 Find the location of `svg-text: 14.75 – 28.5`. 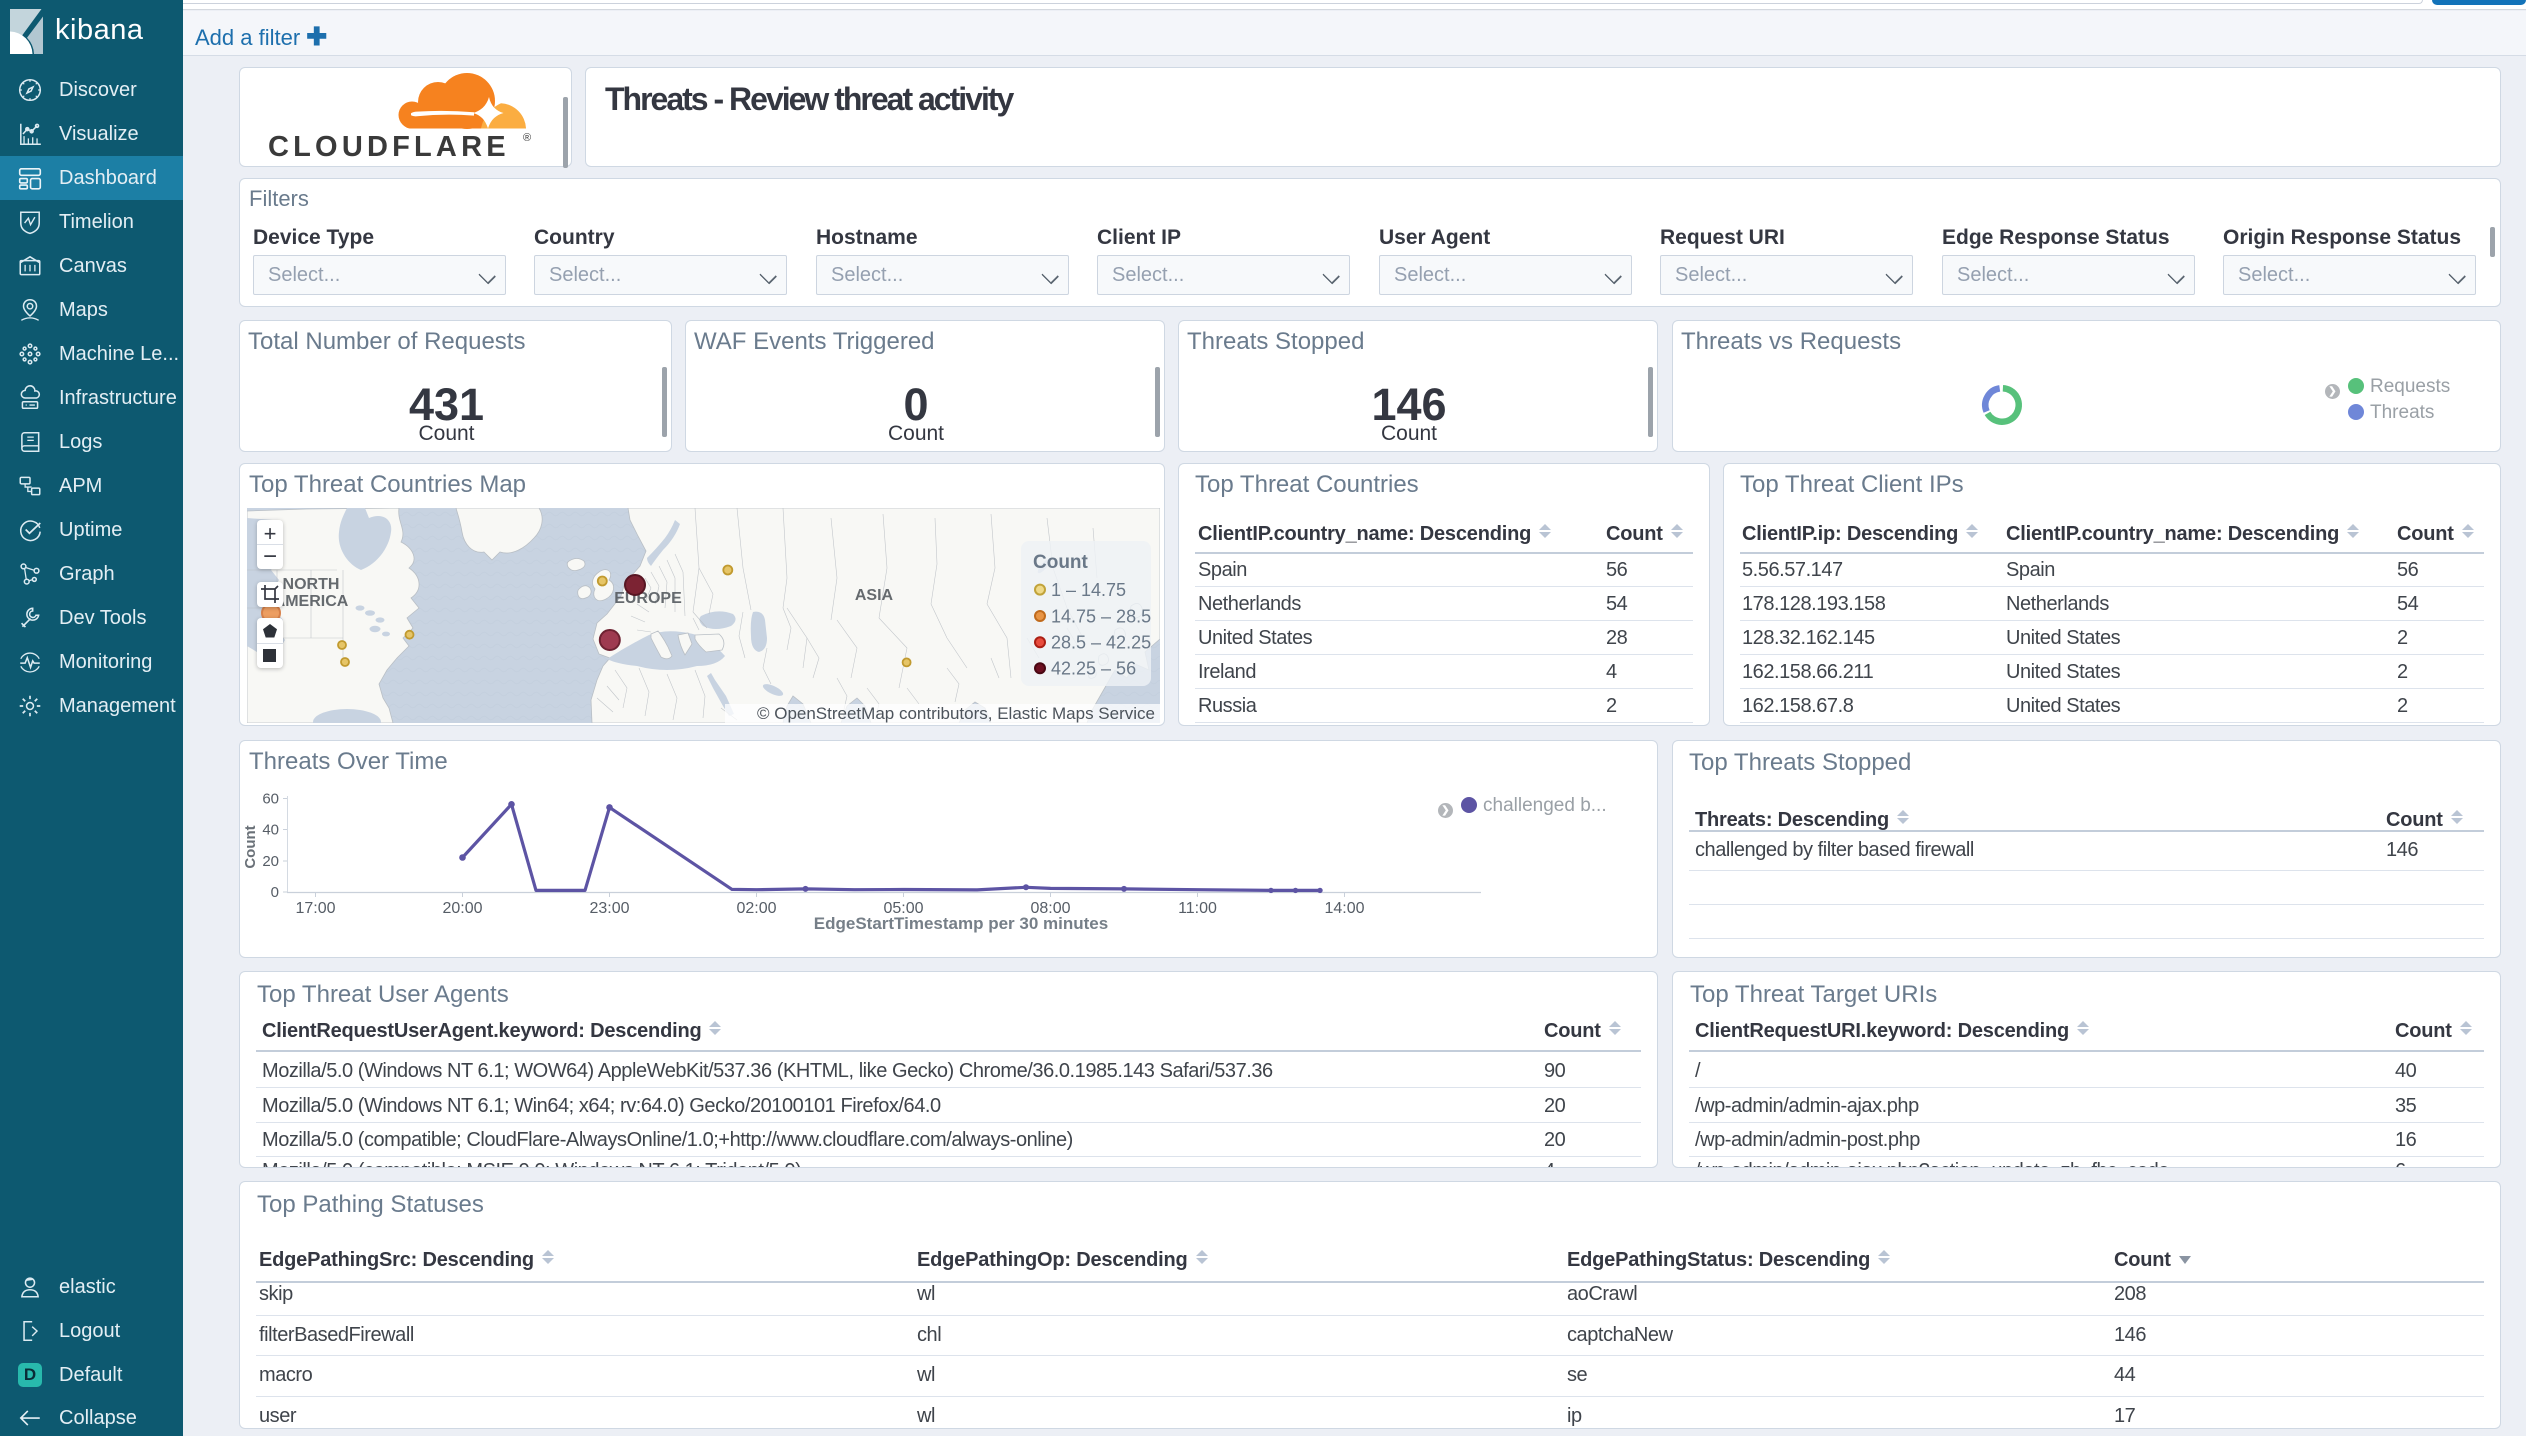

svg-text: 14.75 – 28.5 is located at coordinates (1101, 616).